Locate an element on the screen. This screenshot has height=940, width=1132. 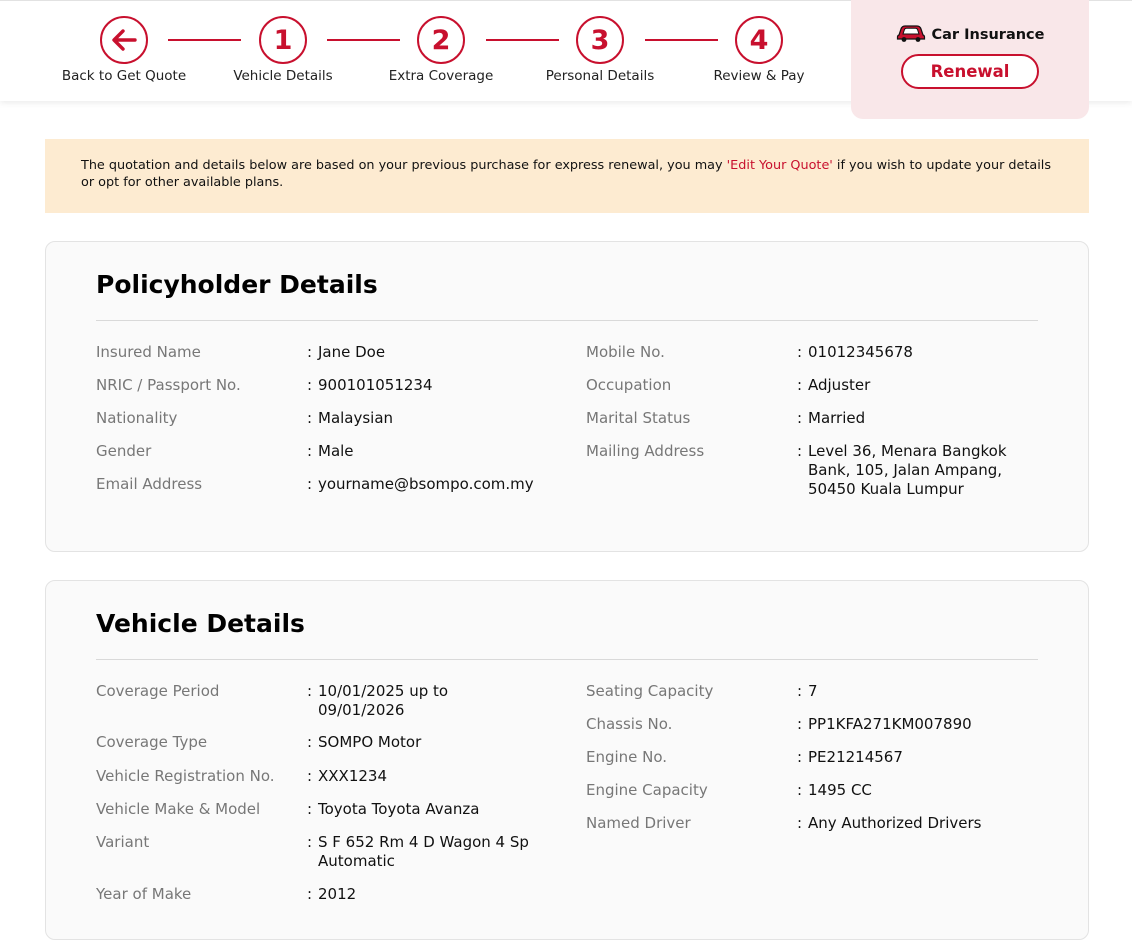
step-personal-details: 3 Personal Details is located at coordinates (600, 50).